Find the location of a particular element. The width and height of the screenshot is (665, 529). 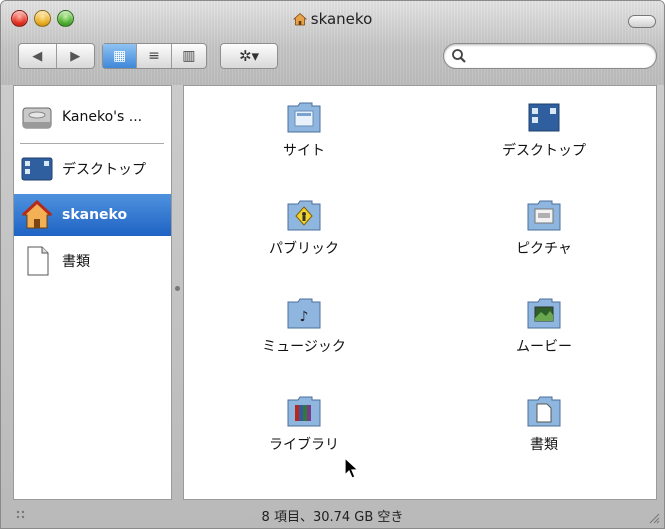

desktop-icon is located at coordinates (37, 169).